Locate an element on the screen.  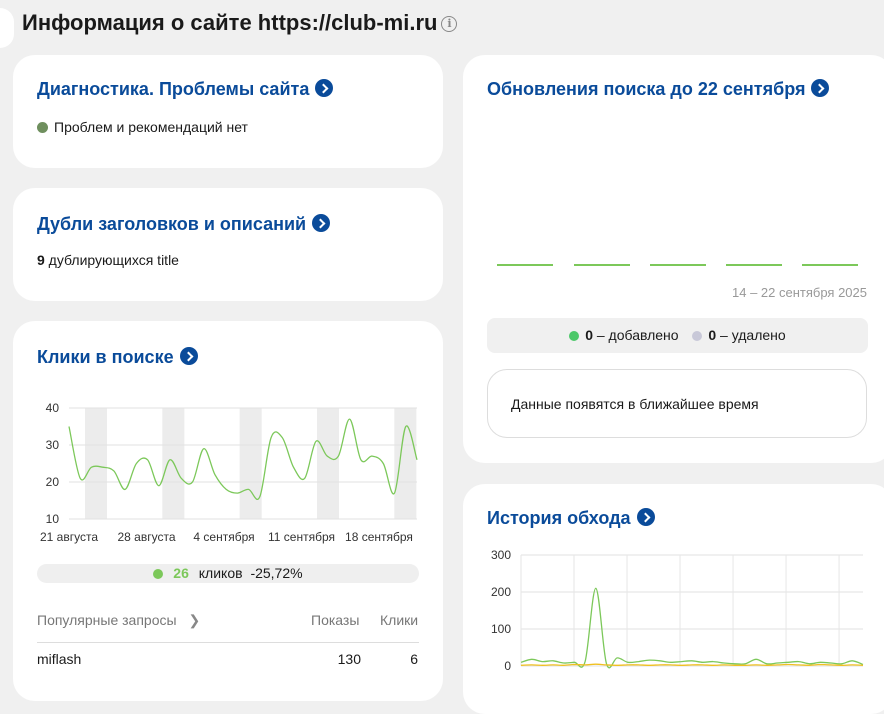
updates-notice: Данные появятся в ближайшее время is located at coordinates (677, 403).